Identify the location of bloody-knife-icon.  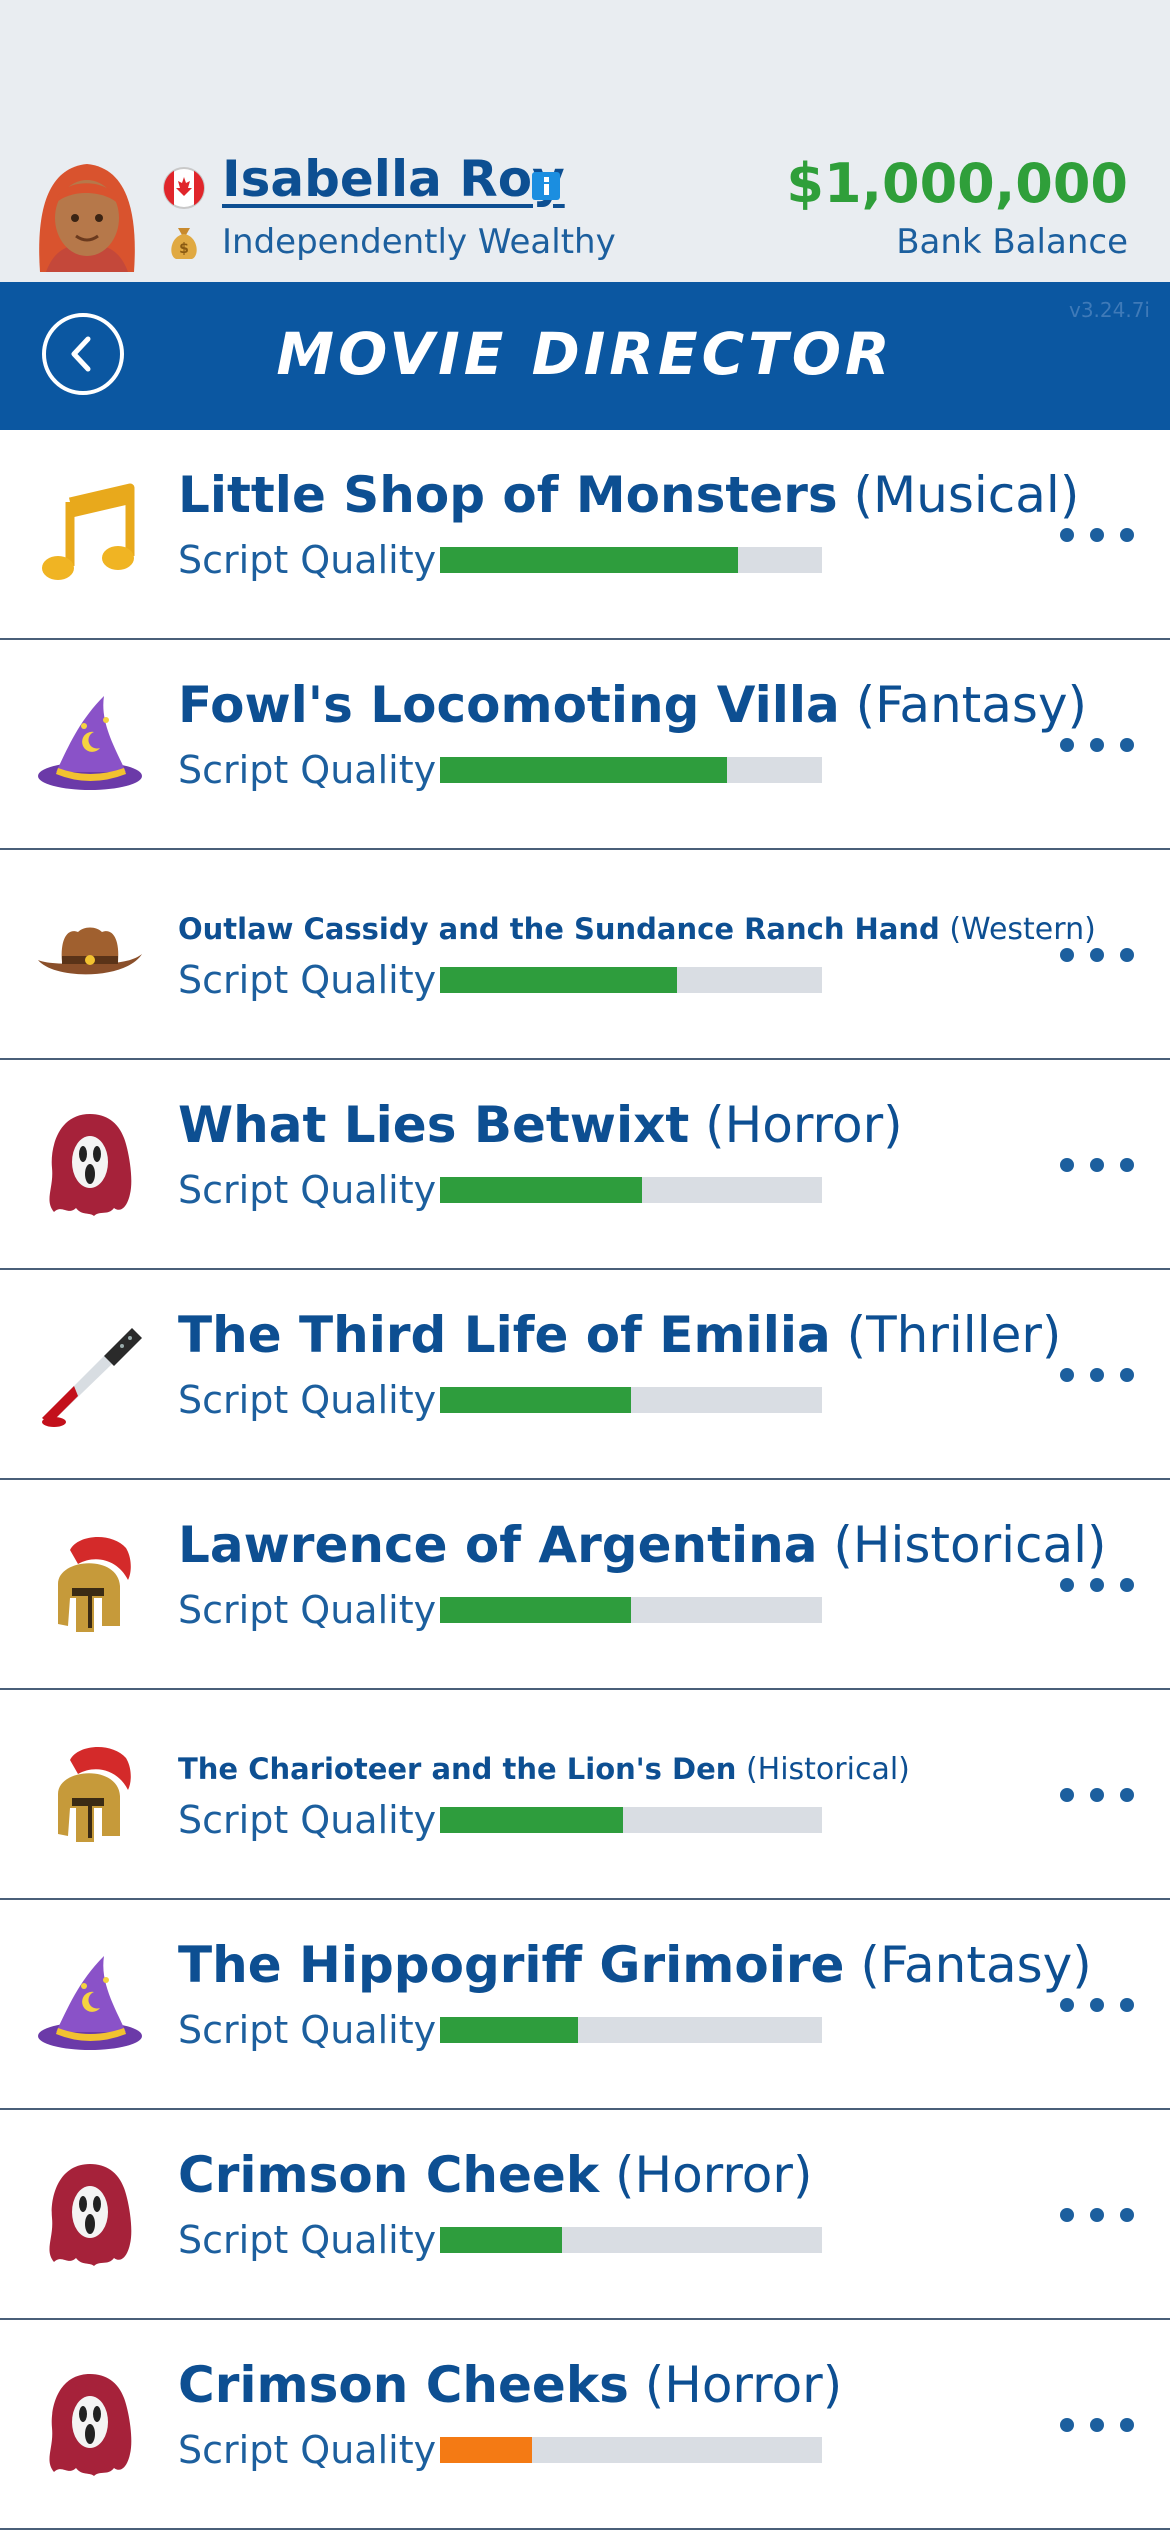
(92, 1377).